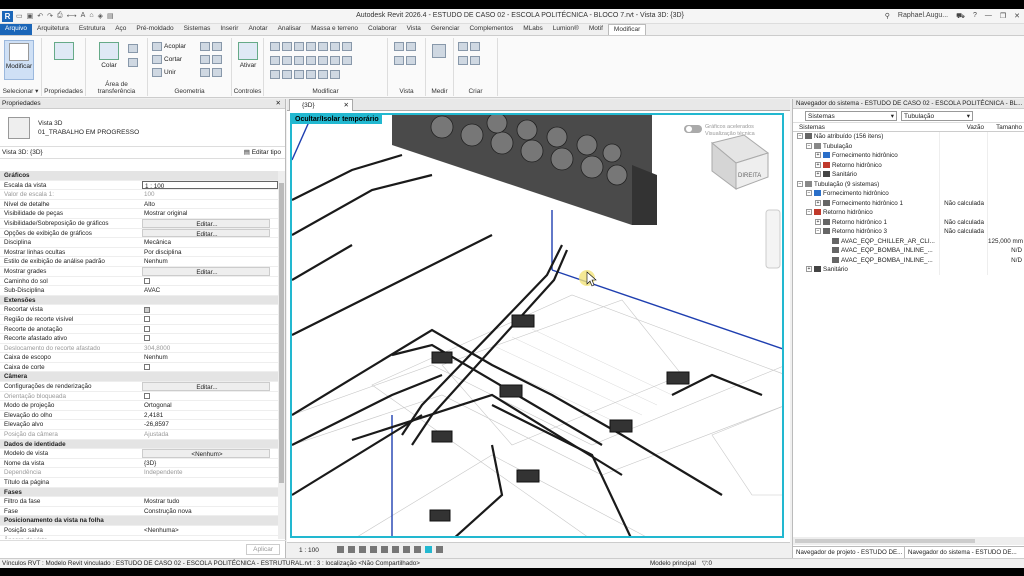 This screenshot has height=576, width=1024. I want to click on equipment-boxes, so click(559, 418).